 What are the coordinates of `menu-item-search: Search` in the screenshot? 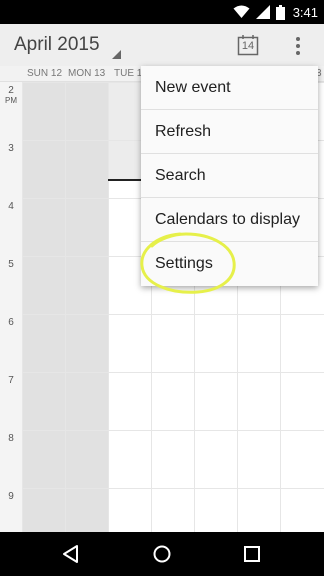 It's located at (229, 176).